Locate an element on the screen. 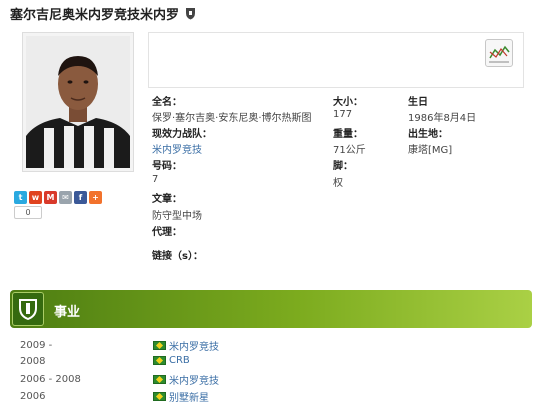  page-title: 塞尔吉尼奥米内罗竞技米内罗 is located at coordinates (103, 13).